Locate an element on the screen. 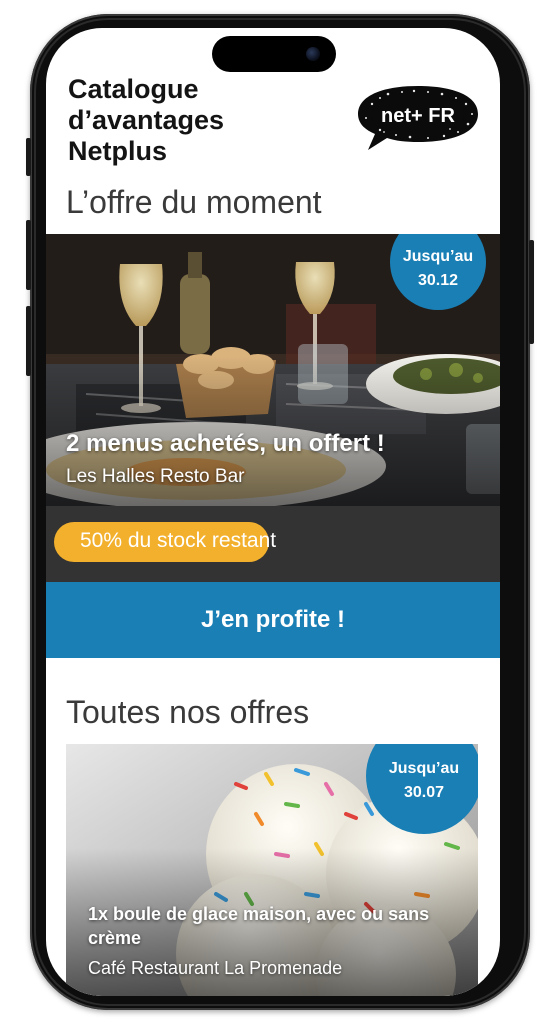 This screenshot has width=559, height=1024. featured-section-title: L’offre du moment is located at coordinates (194, 202).